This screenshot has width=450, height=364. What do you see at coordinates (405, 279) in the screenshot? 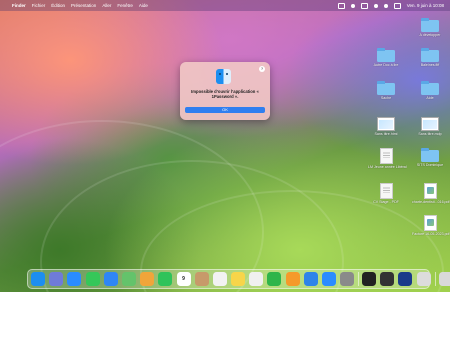
I see `dock-1password-icon` at bounding box center [405, 279].